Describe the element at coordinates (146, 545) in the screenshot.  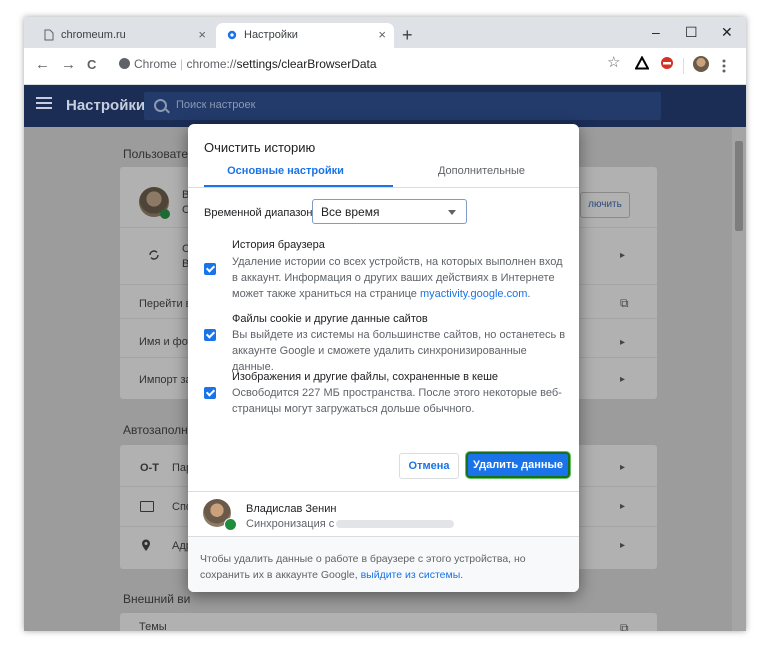
I see `location-pin-icon` at that location.